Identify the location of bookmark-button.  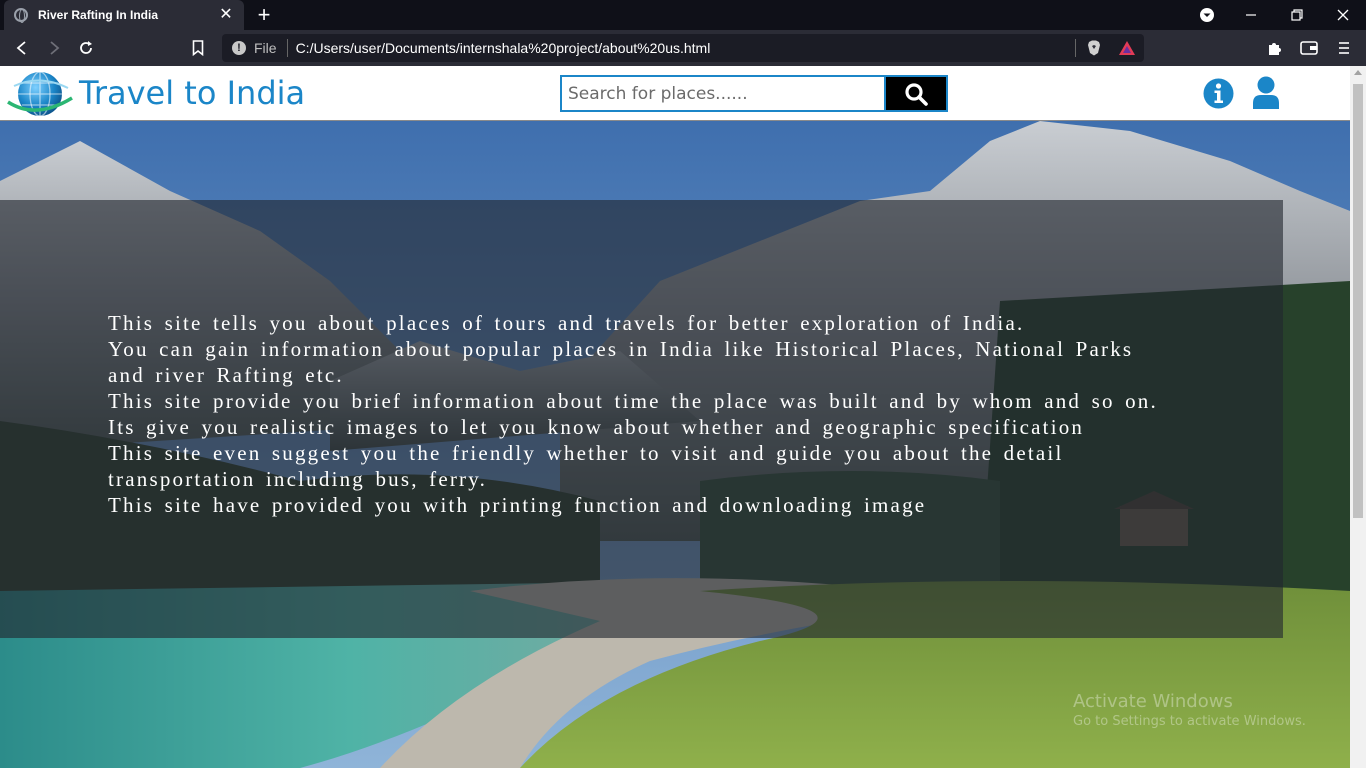
(198, 48).